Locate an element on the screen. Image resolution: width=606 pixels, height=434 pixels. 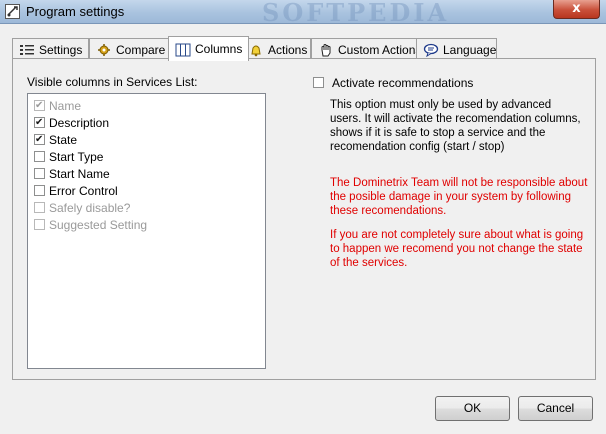
activate-recommendations-checkbox: Activate recommendations is located at coordinates (393, 82).